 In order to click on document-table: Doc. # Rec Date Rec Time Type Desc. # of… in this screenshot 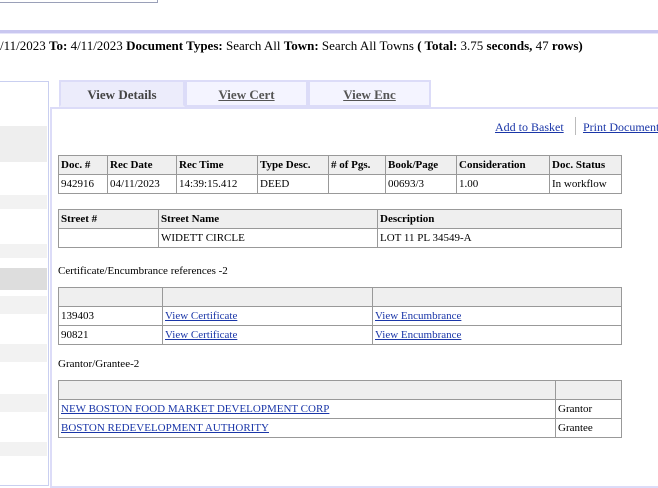, I will do `click(340, 174)`.